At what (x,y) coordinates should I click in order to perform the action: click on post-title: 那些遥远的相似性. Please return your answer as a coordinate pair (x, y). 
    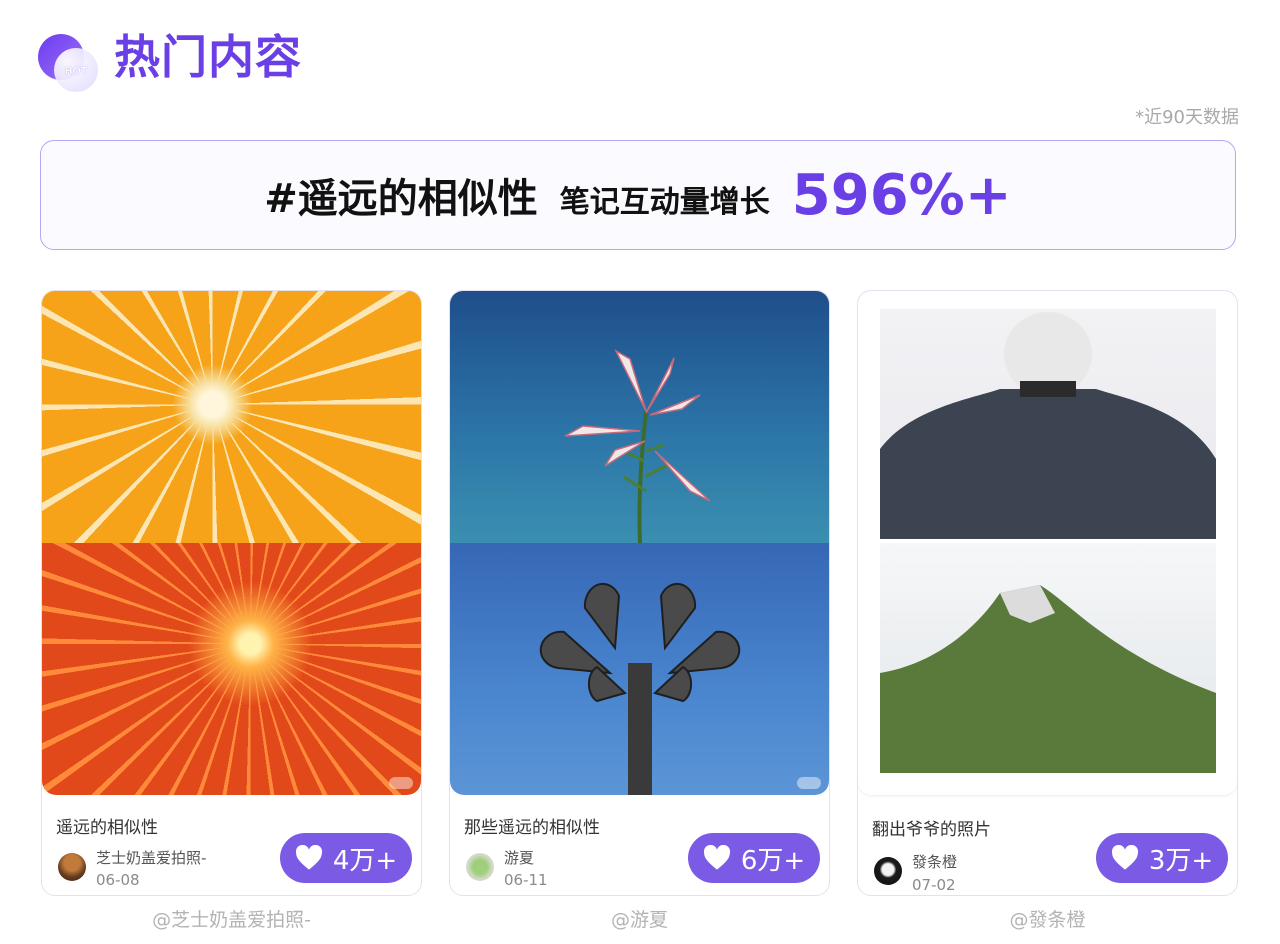
    Looking at the image, I should click on (532, 825).